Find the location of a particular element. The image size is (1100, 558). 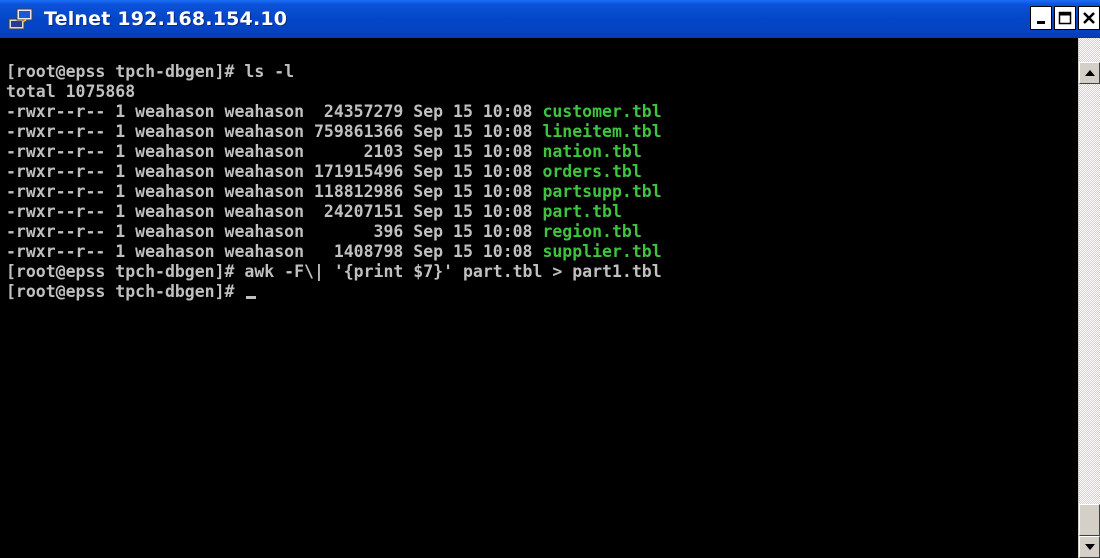

file-name: supplier.tbl is located at coordinates (602, 251).